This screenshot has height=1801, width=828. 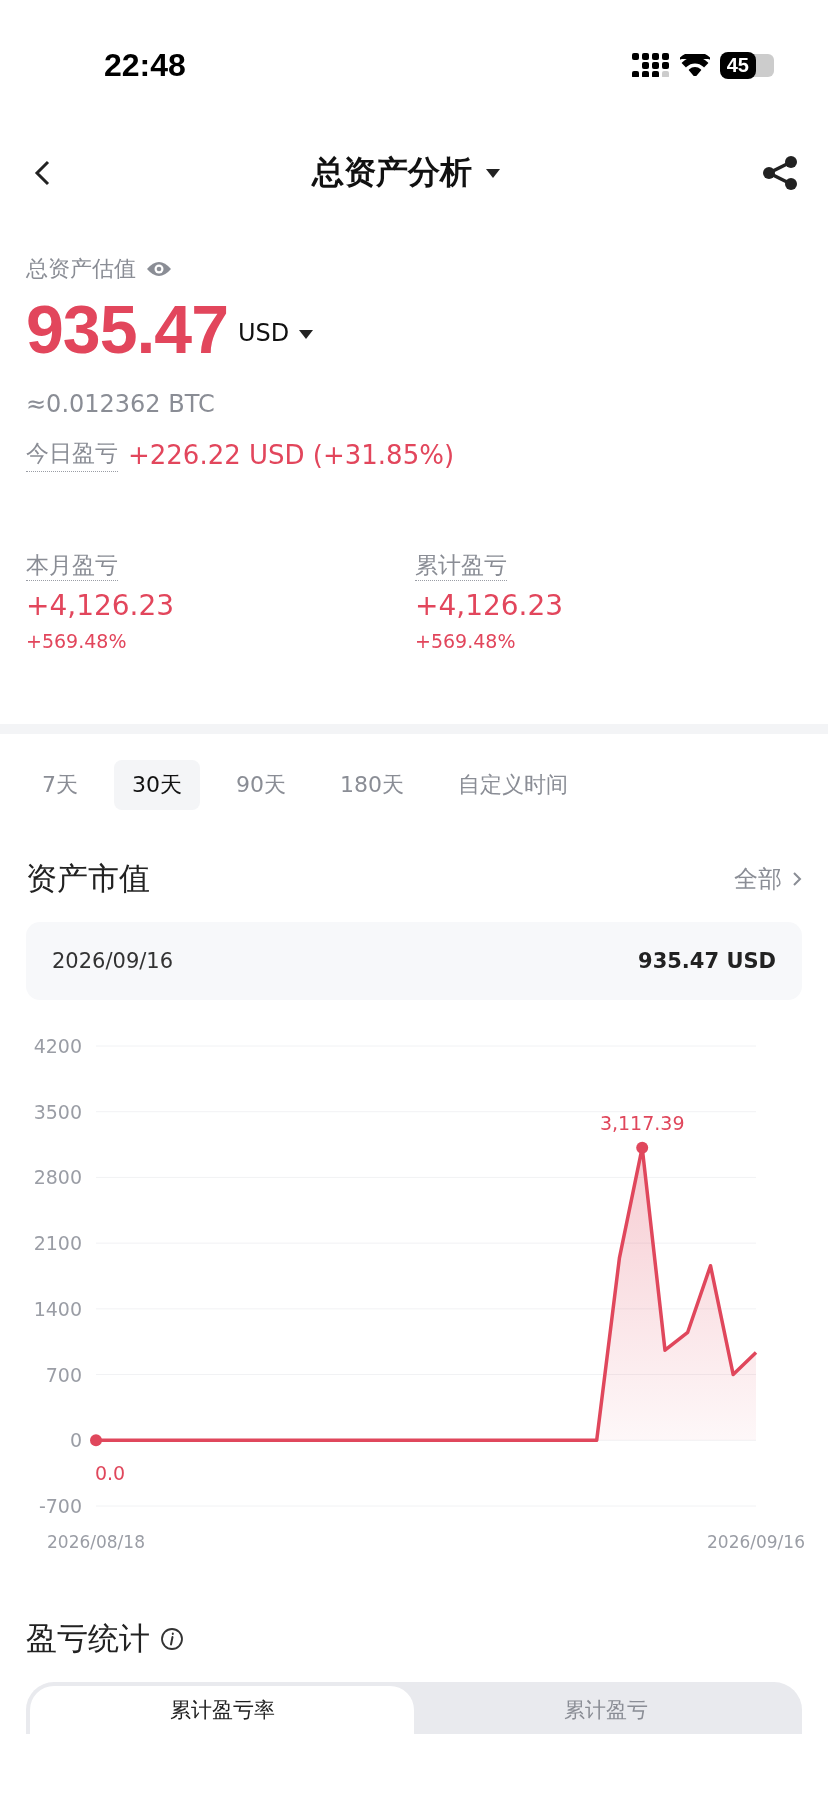 I want to click on section-title: 资产市值, so click(x=88, y=878).